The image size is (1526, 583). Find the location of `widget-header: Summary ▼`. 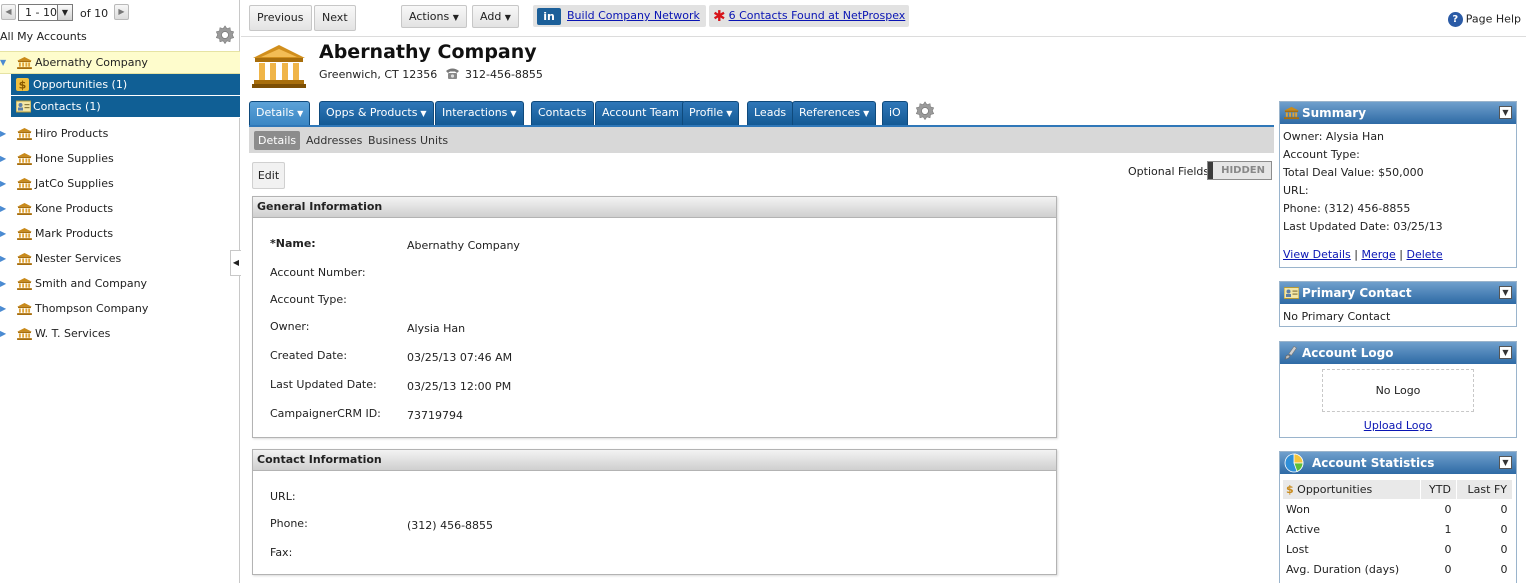

widget-header: Summary ▼ is located at coordinates (1398, 113).